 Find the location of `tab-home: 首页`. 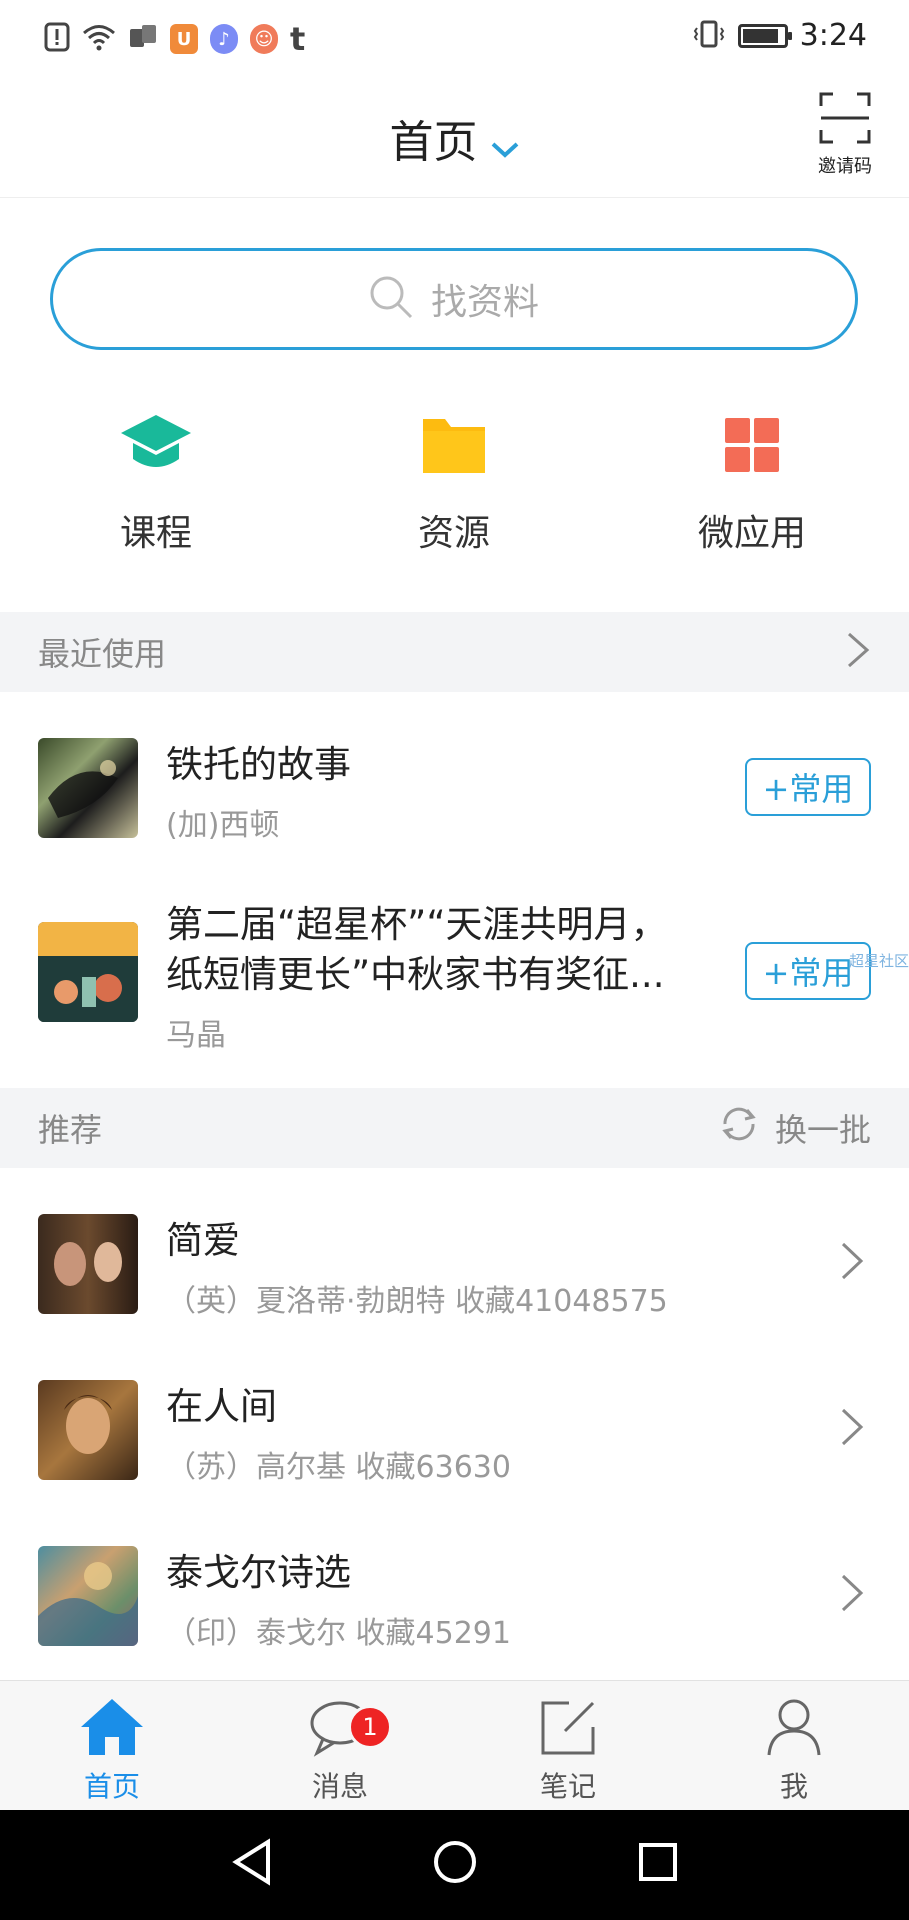

tab-home: 首页 is located at coordinates (112, 1751).